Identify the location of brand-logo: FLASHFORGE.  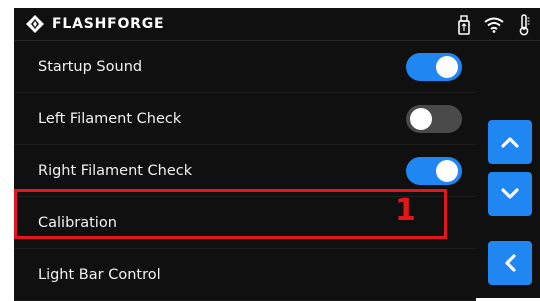
(95, 24).